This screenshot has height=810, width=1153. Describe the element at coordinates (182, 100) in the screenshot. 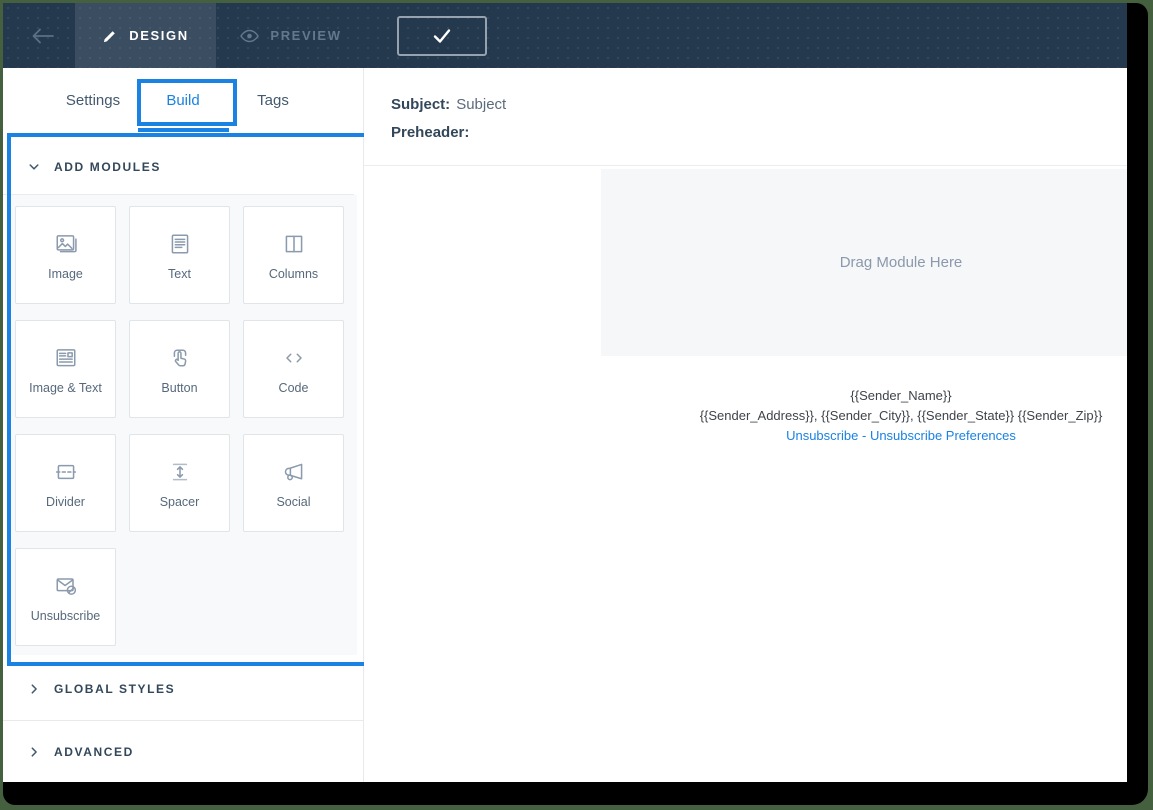

I see `sidebar-tab-build: Build` at that location.